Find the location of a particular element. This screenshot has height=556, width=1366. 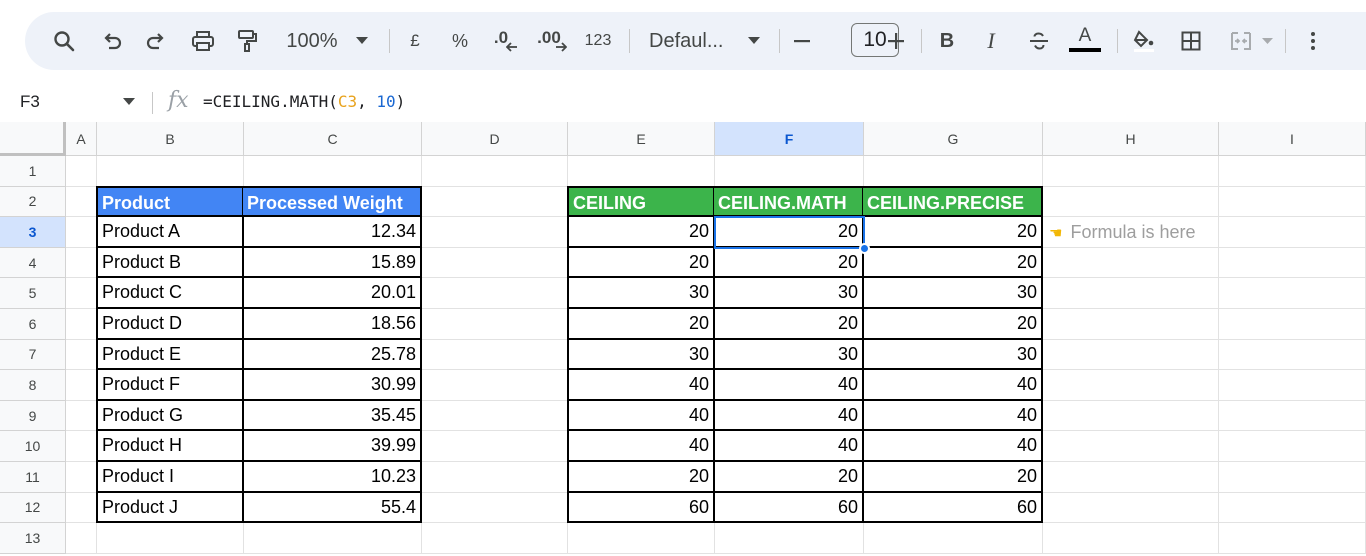

product-cell: Product A is located at coordinates (170, 232).